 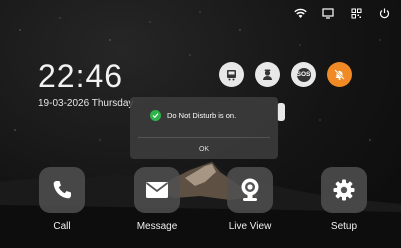 I want to click on live-view-tile, so click(x=250, y=190).